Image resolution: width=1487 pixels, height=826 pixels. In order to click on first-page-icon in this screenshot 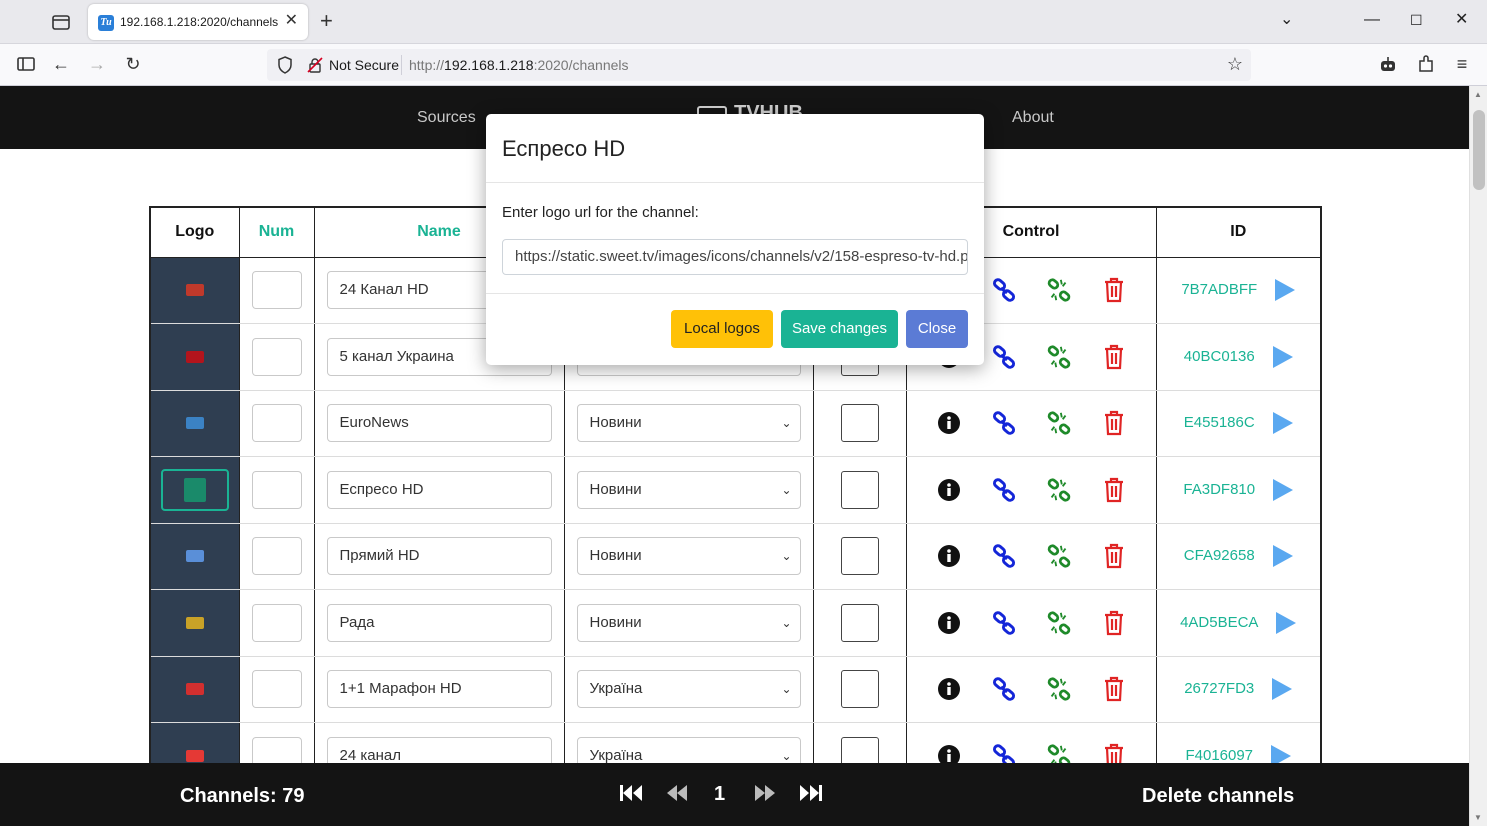, I will do `click(631, 793)`.